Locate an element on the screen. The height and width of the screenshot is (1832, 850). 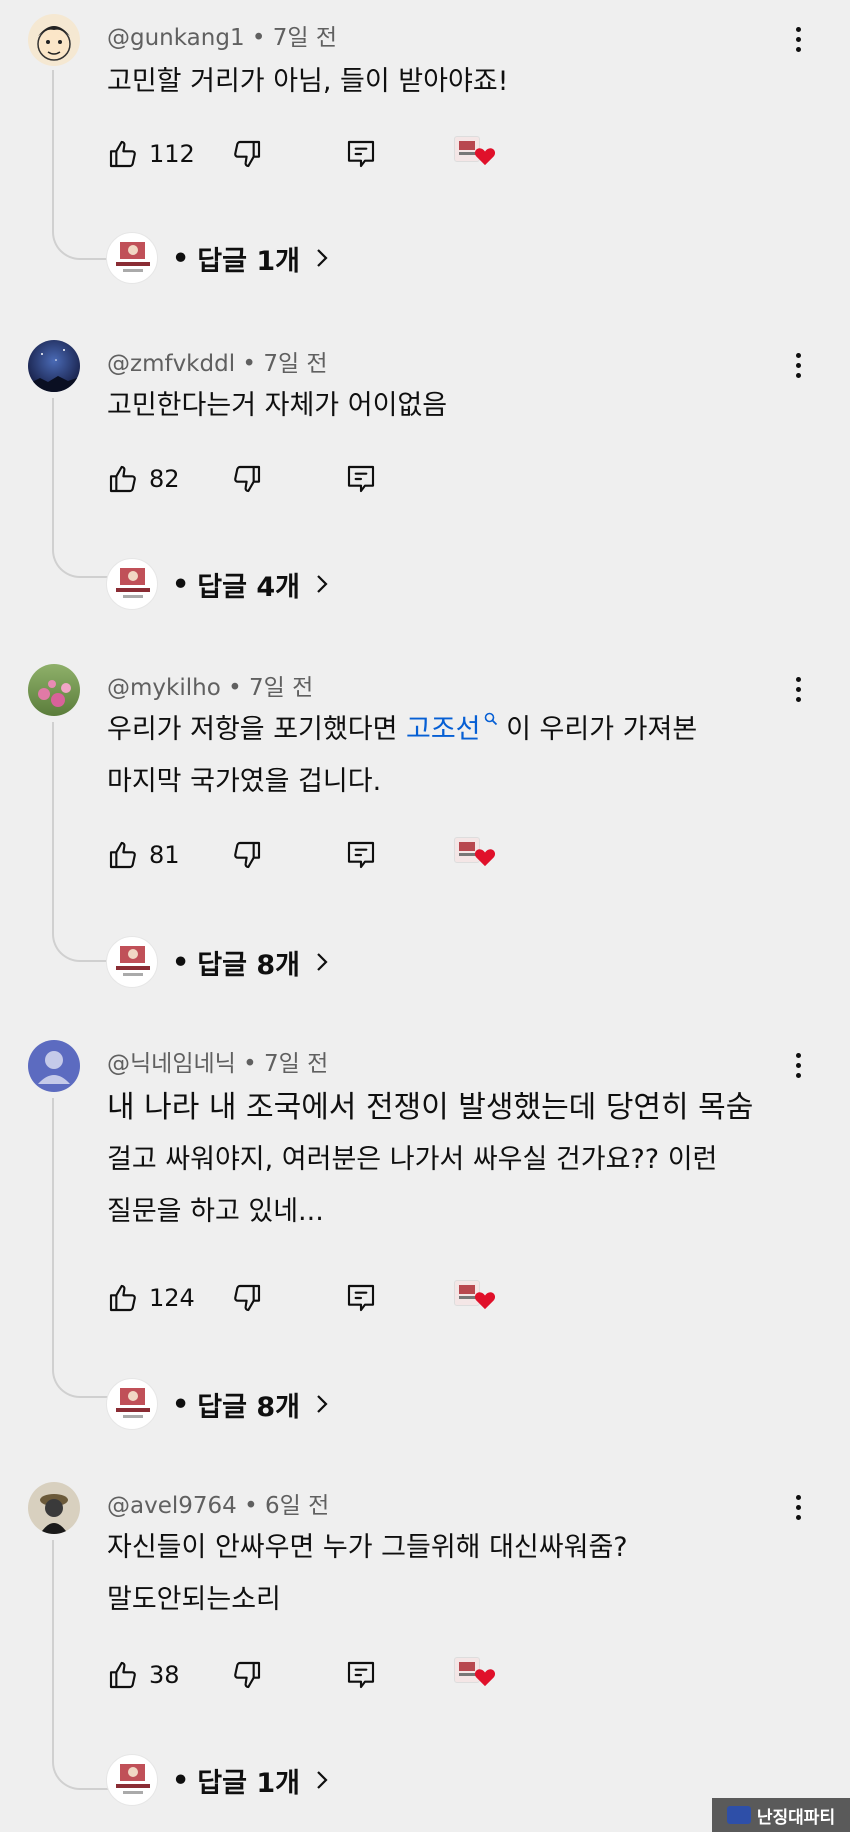
search-icon is located at coordinates (490, 719).